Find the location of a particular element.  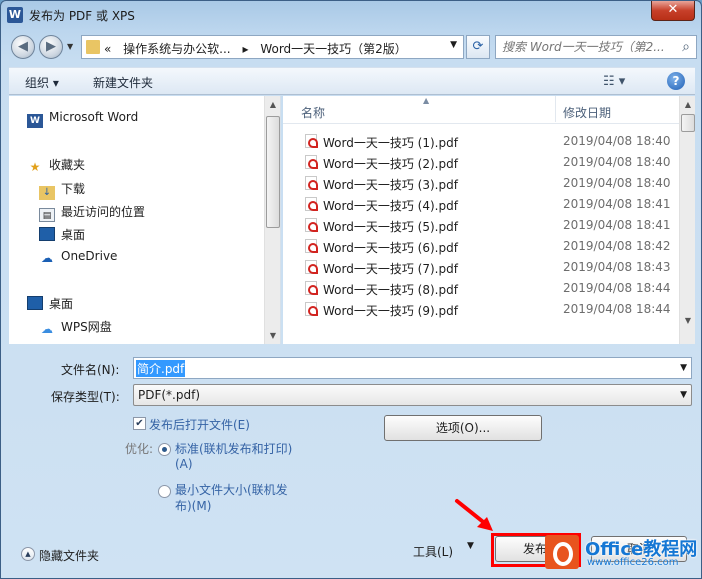

desktop-icon is located at coordinates (35, 303).